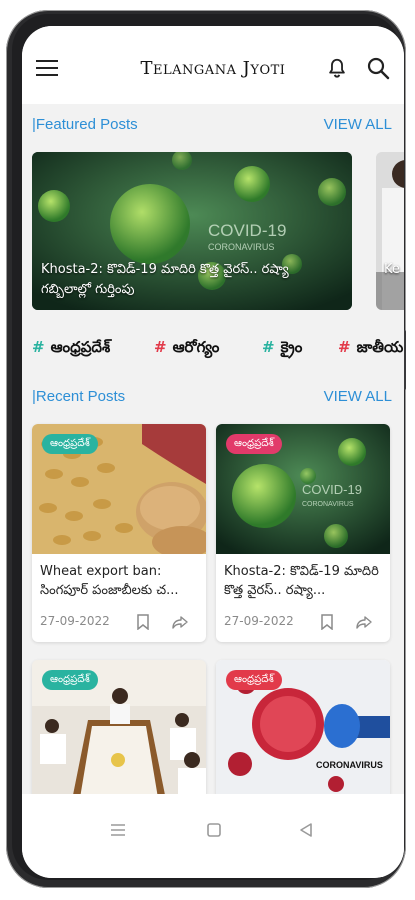 The width and height of the screenshot is (415, 900). I want to click on tag-list: # ఆంధ్రప్రదేశ్ # ఆరోగ్యం # క్రైం # జాతీయ, so click(218, 349).